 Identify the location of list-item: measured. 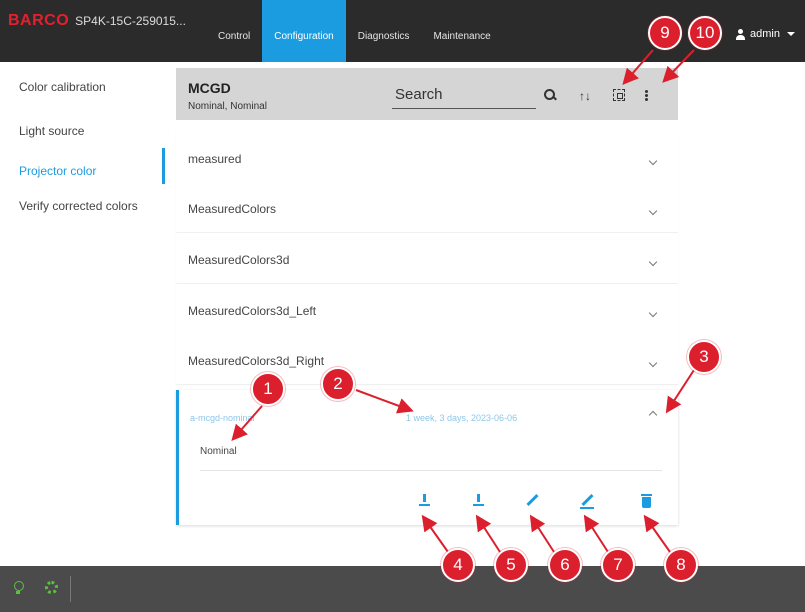
(427, 157).